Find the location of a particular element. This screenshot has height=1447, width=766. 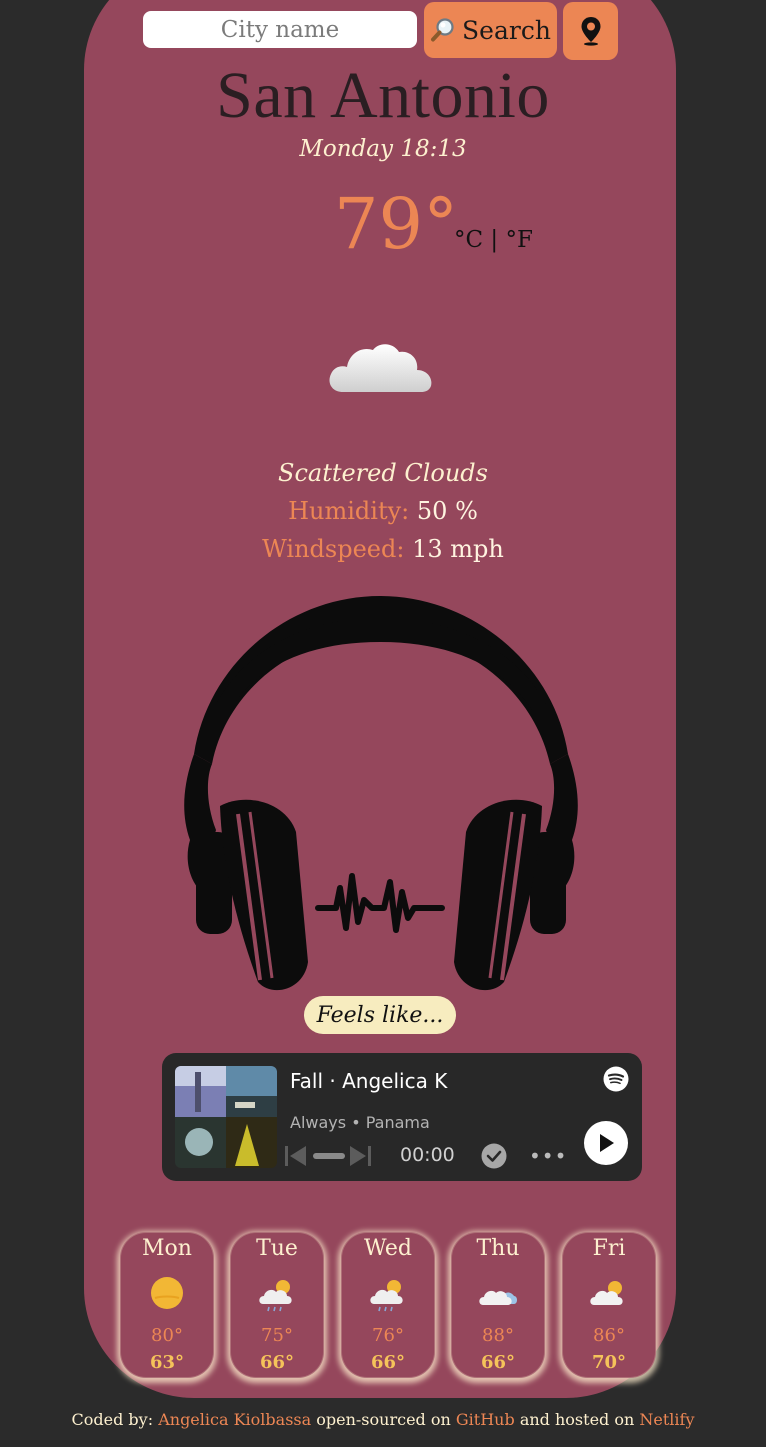

netlify-link: Netlify is located at coordinates (666, 1419).